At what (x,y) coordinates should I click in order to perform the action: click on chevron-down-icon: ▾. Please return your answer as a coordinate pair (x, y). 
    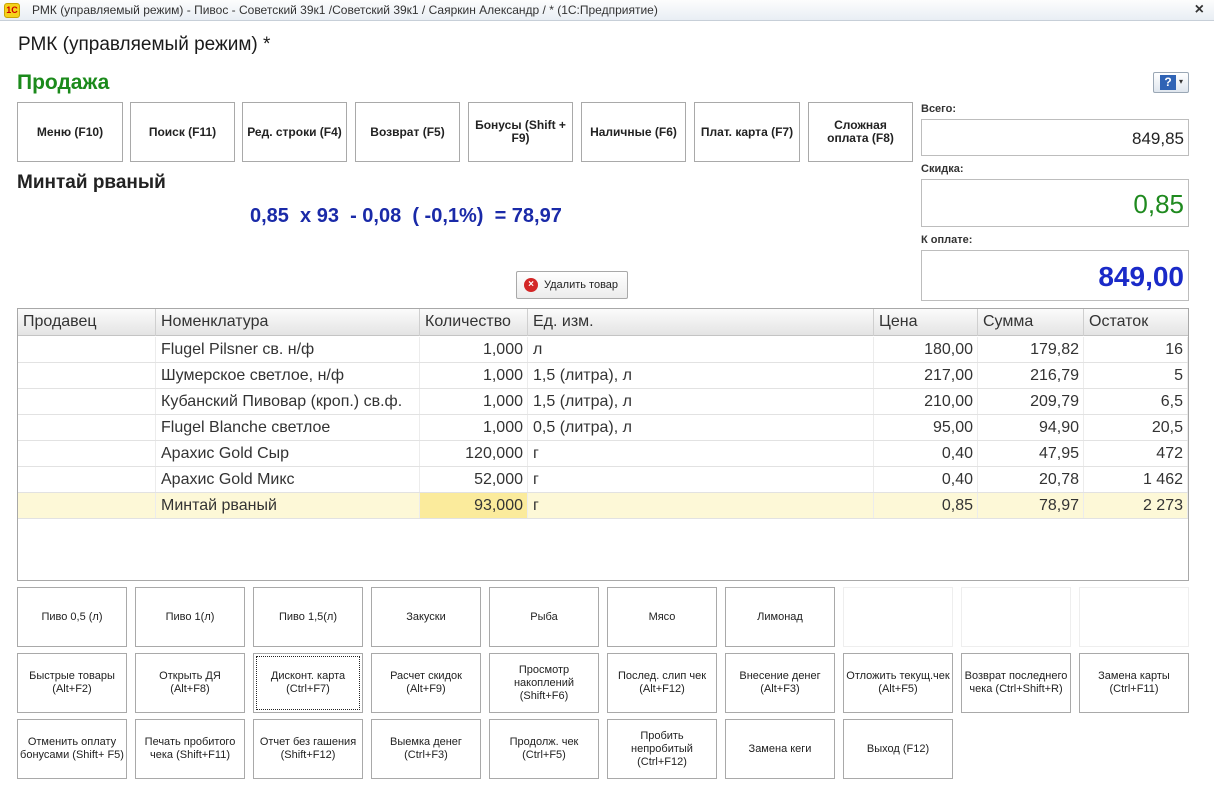
    Looking at the image, I should click on (1181, 81).